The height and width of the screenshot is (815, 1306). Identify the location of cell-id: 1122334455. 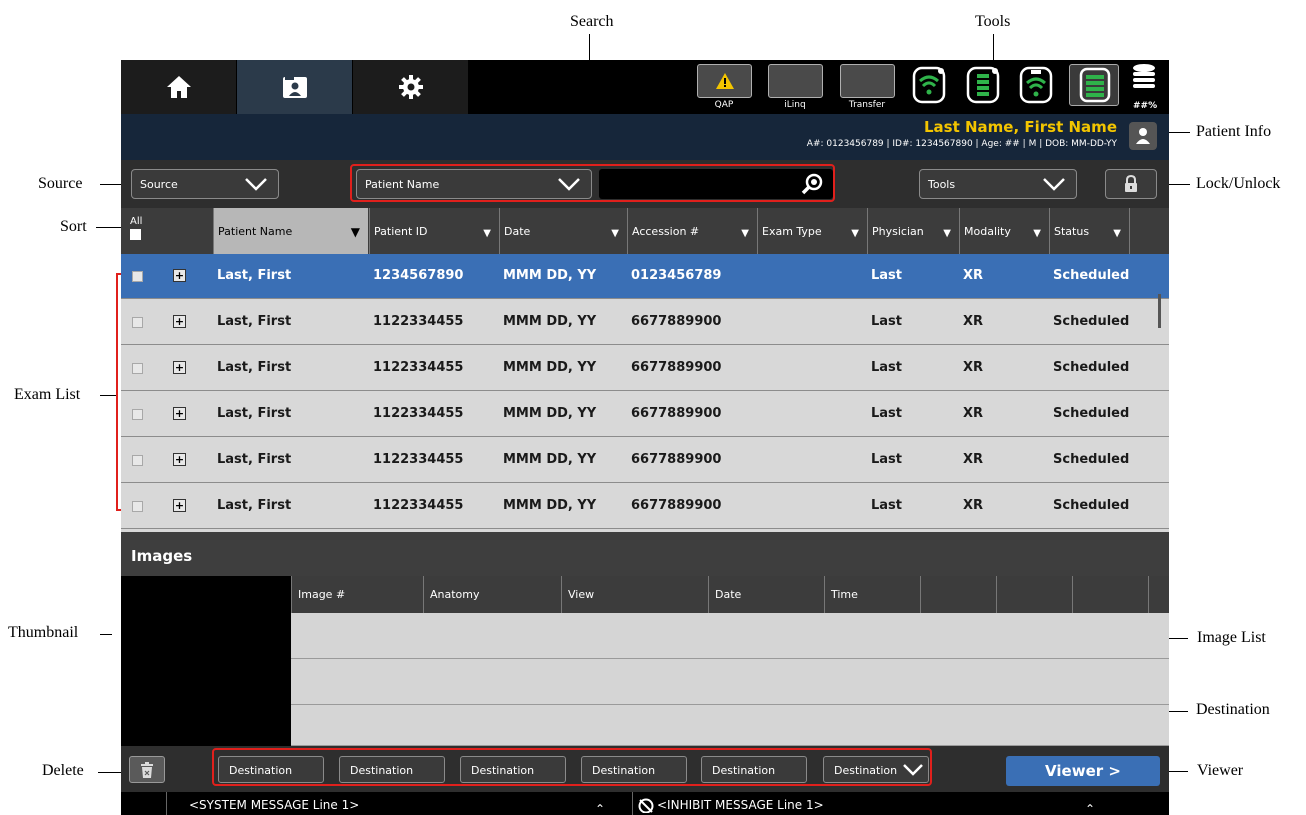
(418, 367).